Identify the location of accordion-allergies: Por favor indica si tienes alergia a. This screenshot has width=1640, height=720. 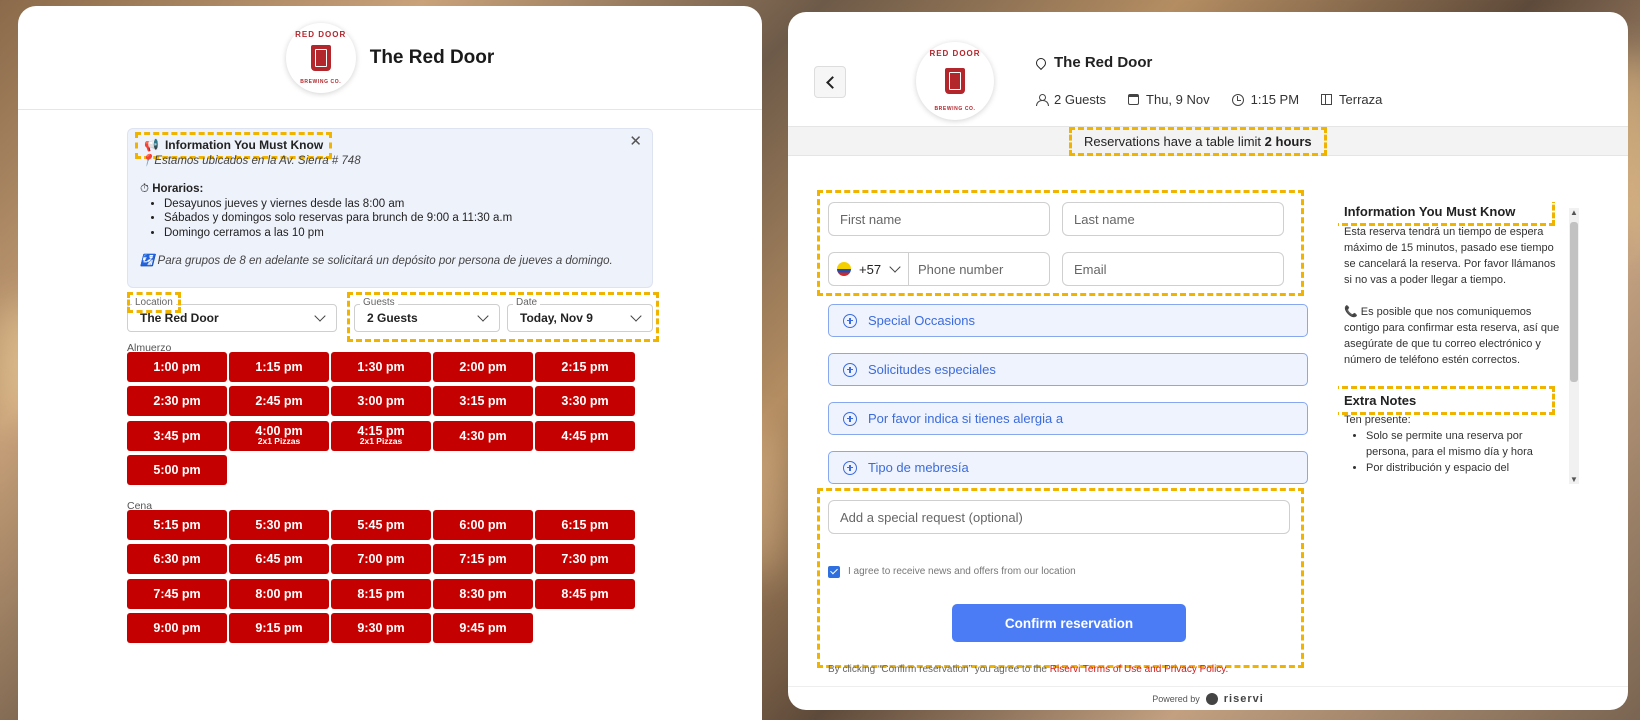
(1068, 418).